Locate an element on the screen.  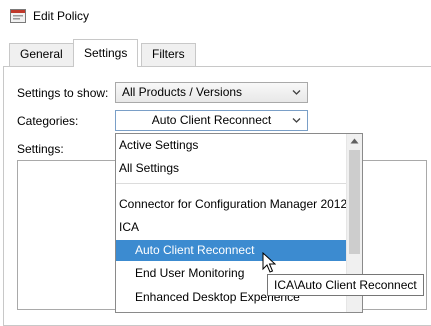
scroll-up-arrow-icon is located at coordinates (354, 141).